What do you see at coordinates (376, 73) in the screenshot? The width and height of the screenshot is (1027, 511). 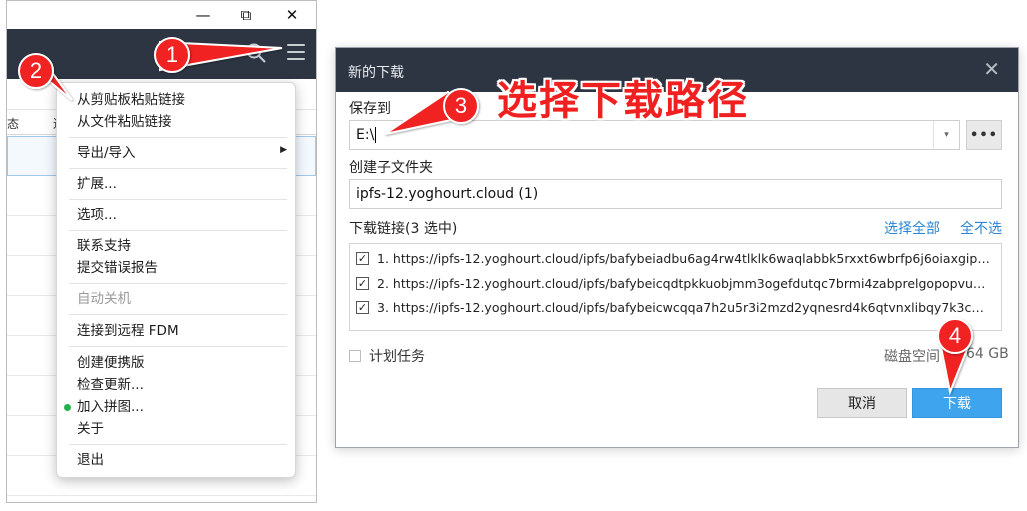 I see `dialog-title: 新的下载` at bounding box center [376, 73].